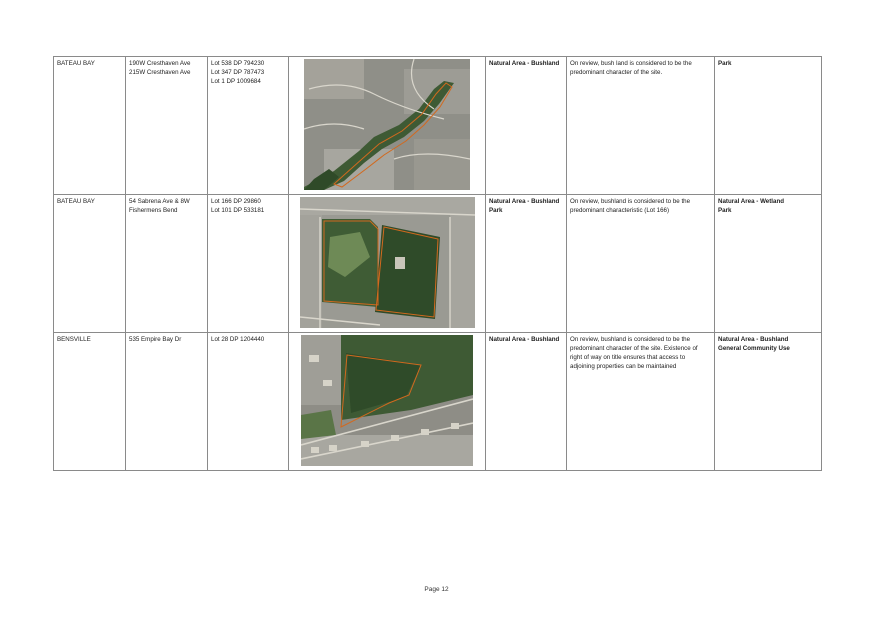 Image resolution: width=873 pixels, height=618 pixels. What do you see at coordinates (166, 125) in the screenshot?
I see `address-cell: 190W Cresthaven Ave 215W Cresthaven Ave` at bounding box center [166, 125].